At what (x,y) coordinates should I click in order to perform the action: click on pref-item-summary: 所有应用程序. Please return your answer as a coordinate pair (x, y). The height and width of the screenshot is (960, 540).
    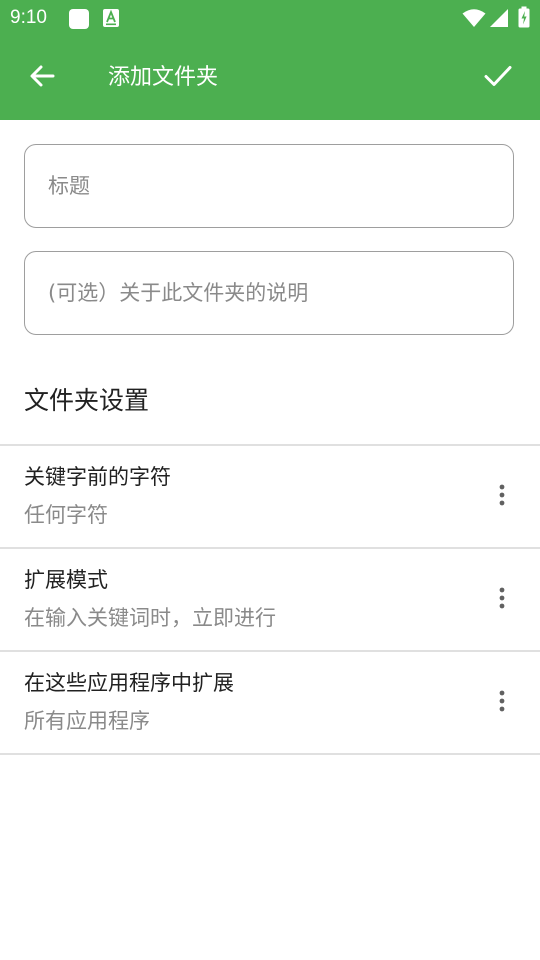
    Looking at the image, I should click on (87, 721).